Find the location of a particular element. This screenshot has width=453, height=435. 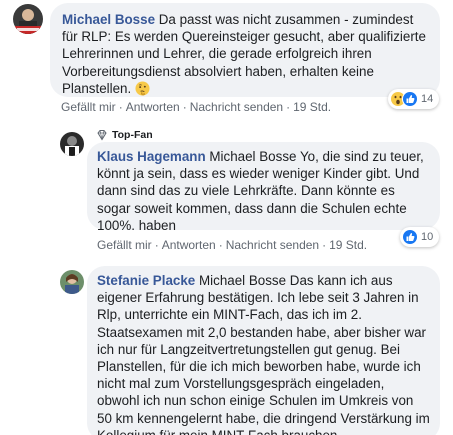

avatar-stefanie-placke is located at coordinates (72, 282).